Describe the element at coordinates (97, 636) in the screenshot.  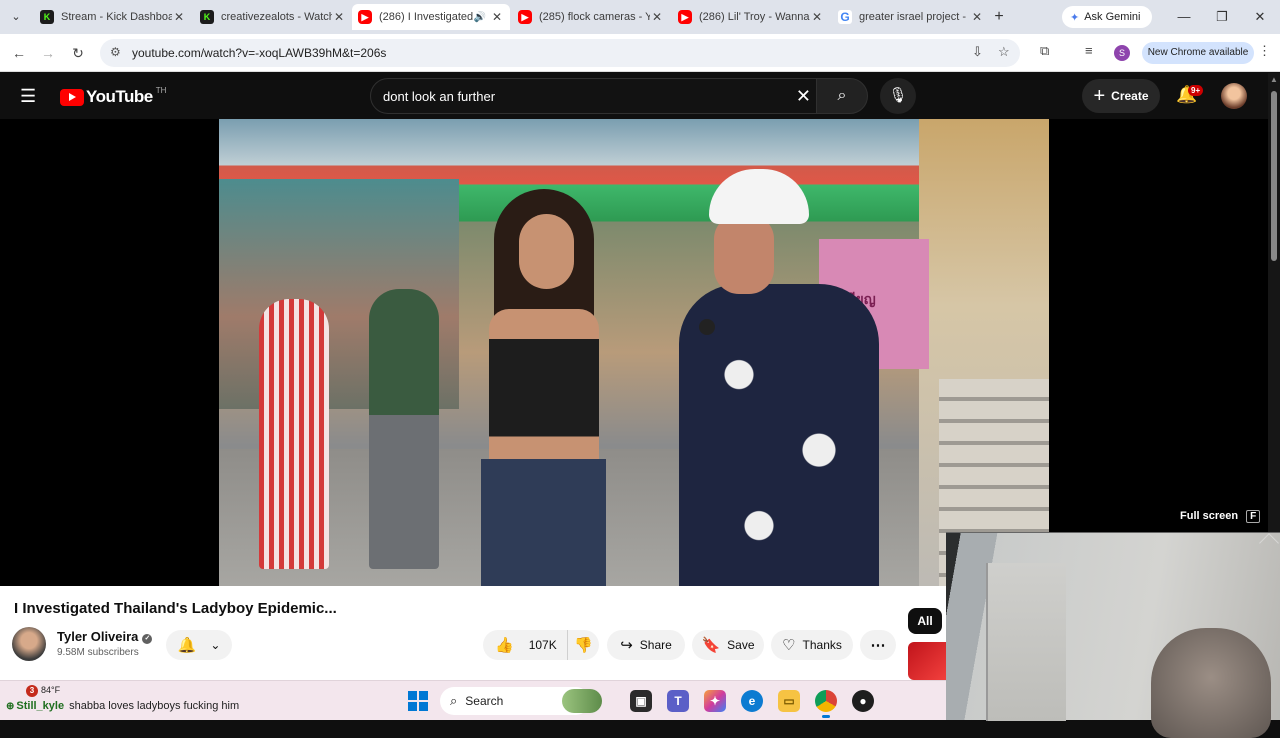
I see `channel-name: Tyler Oliveira` at that location.